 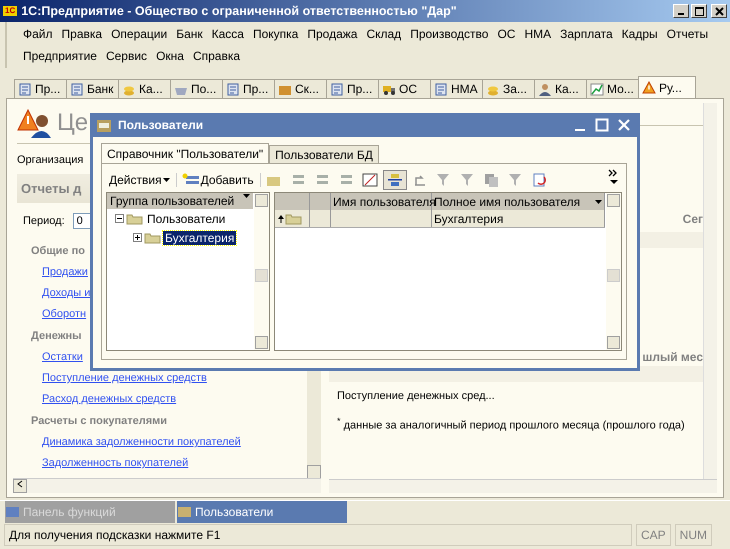 I want to click on report-link: Доходы и, so click(x=66, y=293).